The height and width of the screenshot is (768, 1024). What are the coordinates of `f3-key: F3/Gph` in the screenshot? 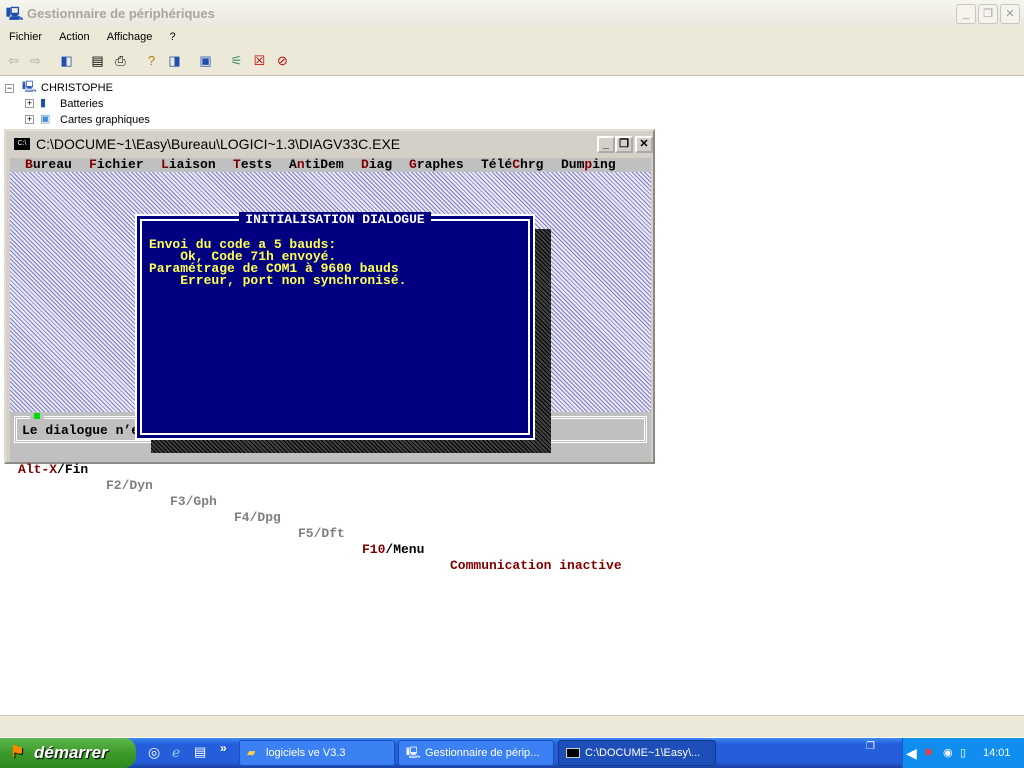 It's located at (193, 502).